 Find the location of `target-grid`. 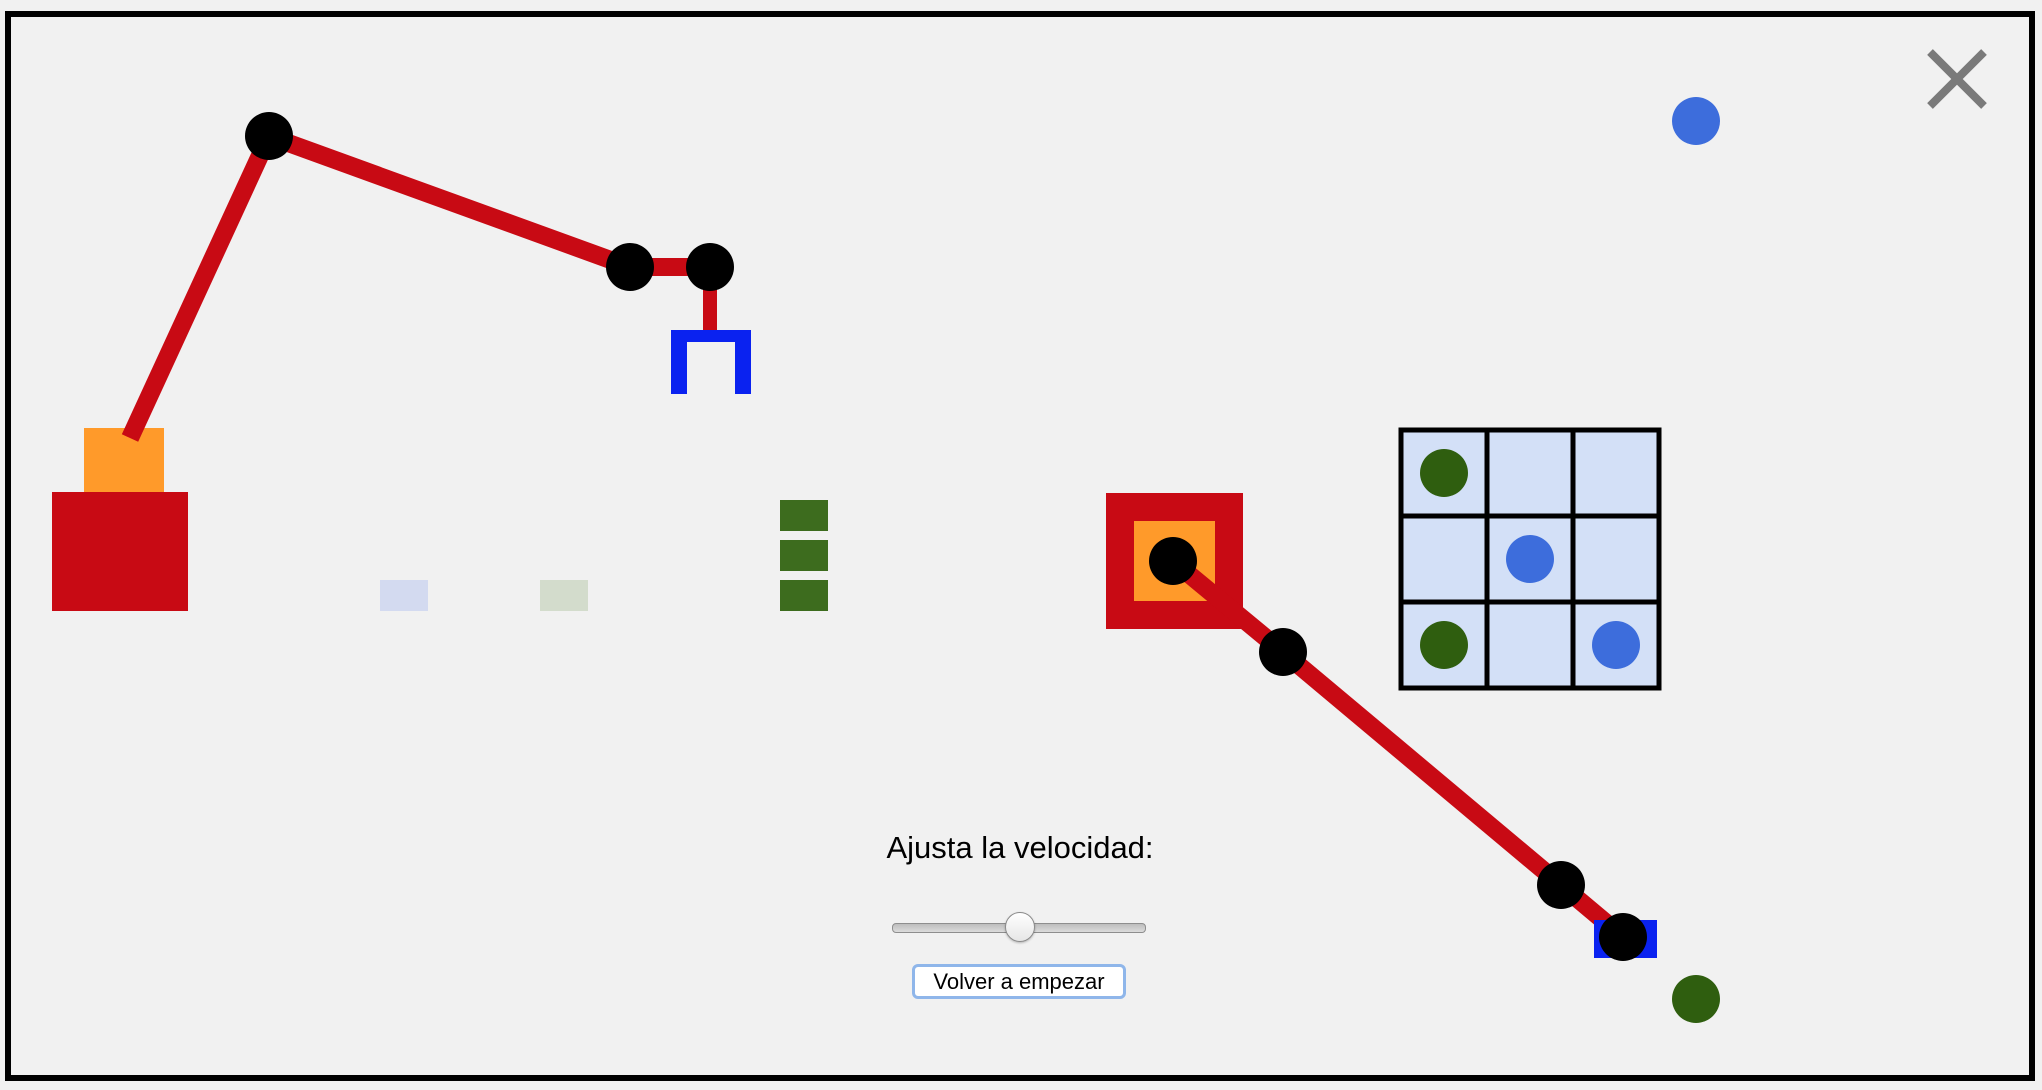

target-grid is located at coordinates (1530, 559).